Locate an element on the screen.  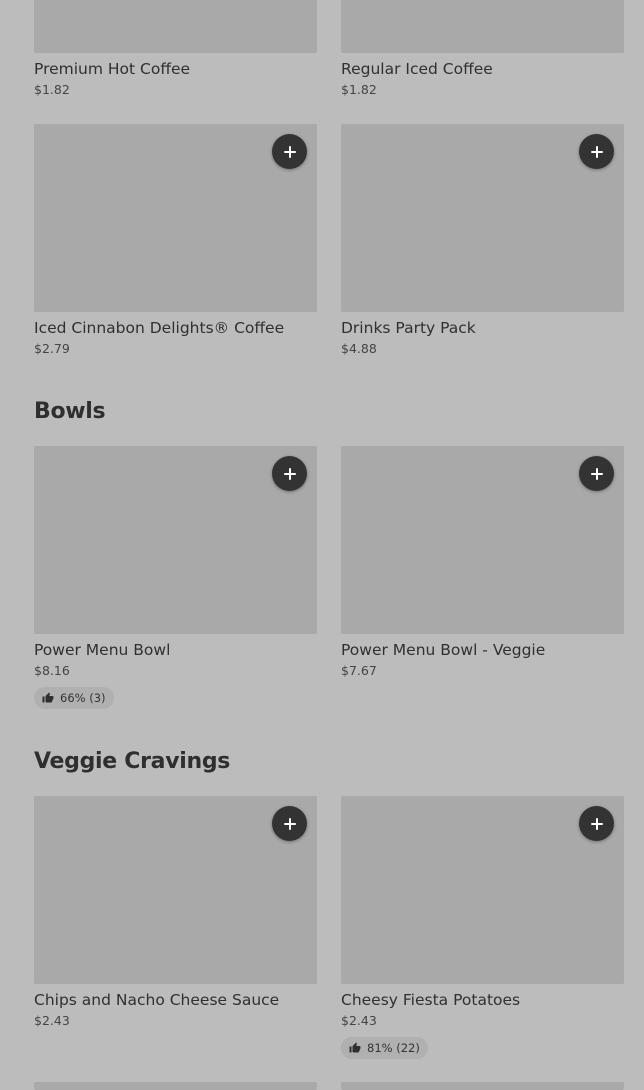
item-price: $8.16 is located at coordinates (52, 670).